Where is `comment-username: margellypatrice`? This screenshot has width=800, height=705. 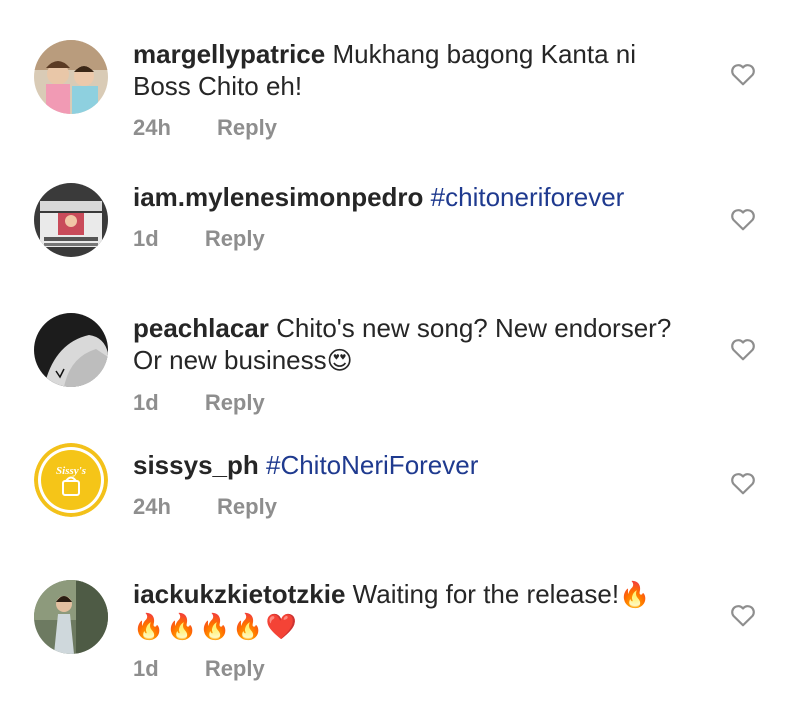 comment-username: margellypatrice is located at coordinates (229, 54).